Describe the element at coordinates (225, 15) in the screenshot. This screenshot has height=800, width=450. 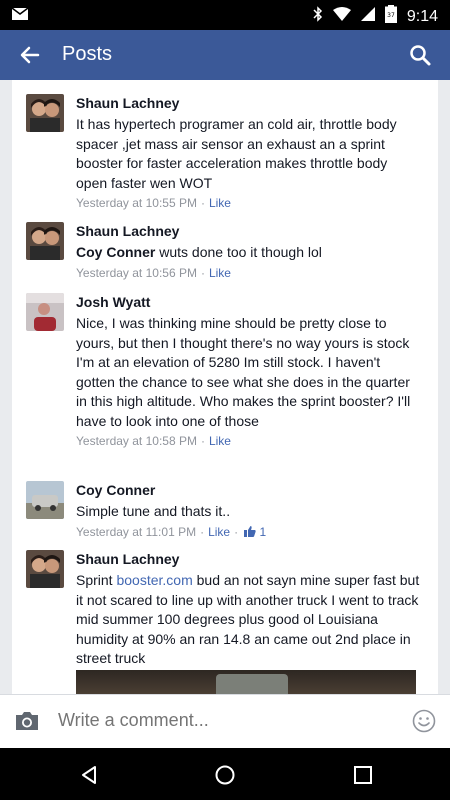
I see `status-bar: 37 9:14` at that location.